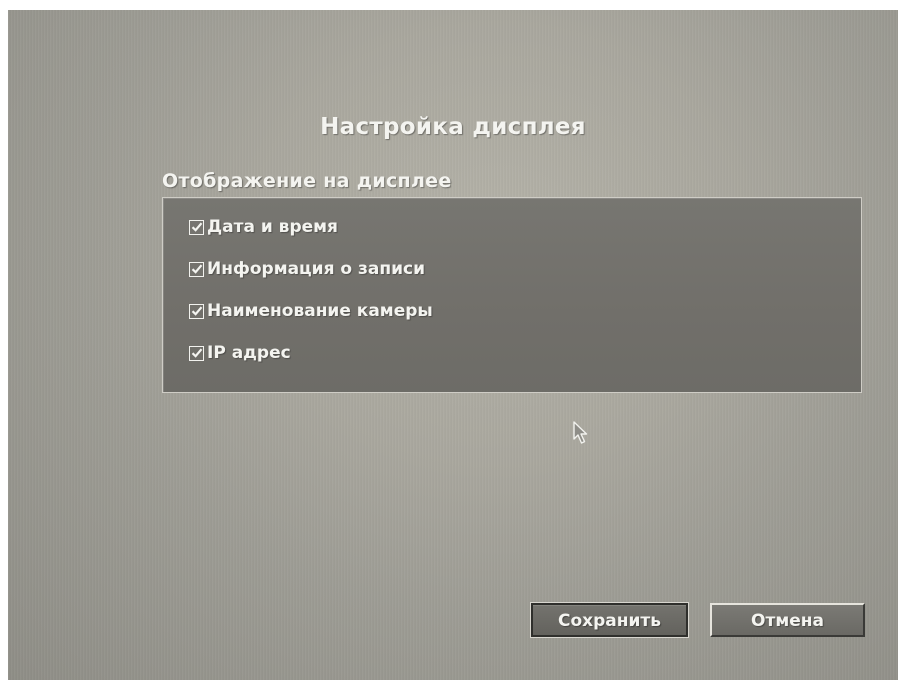 The width and height of the screenshot is (906, 680). What do you see at coordinates (307, 181) in the screenshot?
I see `section-label-display: Отображение на дисплее` at bounding box center [307, 181].